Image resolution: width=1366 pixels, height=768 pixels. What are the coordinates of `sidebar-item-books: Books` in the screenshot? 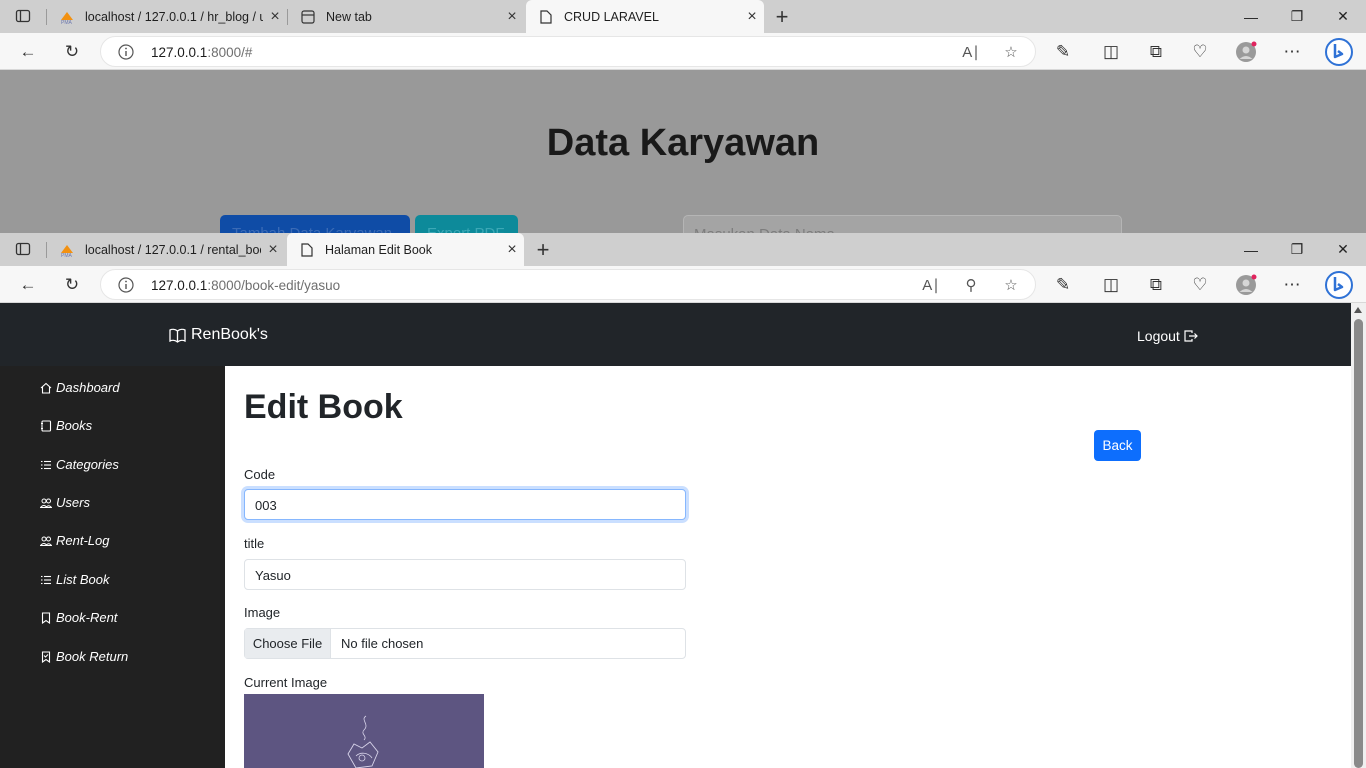 It's located at (66, 425).